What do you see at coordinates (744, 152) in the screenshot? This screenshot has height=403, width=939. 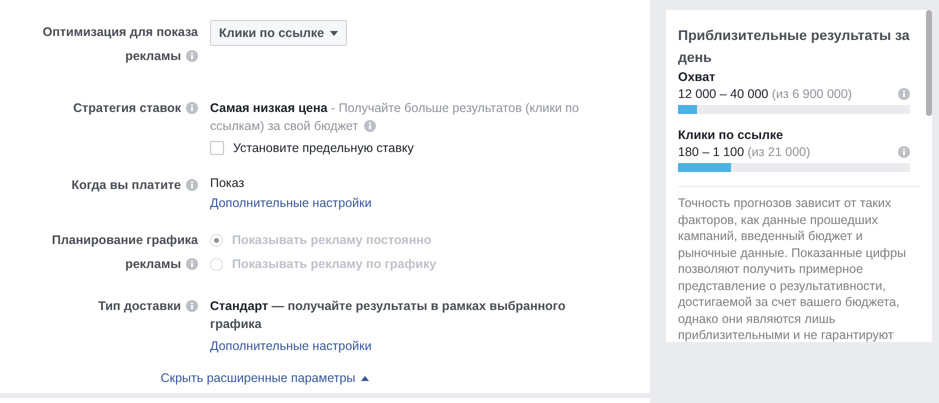 I see `metric-value: 180 – 1 100 (из 21 000)` at bounding box center [744, 152].